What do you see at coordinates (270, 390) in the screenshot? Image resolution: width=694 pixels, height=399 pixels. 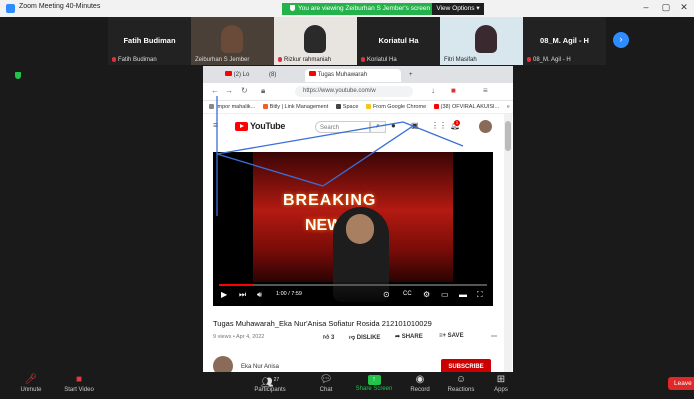 I see `participants-label: Participants` at bounding box center [270, 390].